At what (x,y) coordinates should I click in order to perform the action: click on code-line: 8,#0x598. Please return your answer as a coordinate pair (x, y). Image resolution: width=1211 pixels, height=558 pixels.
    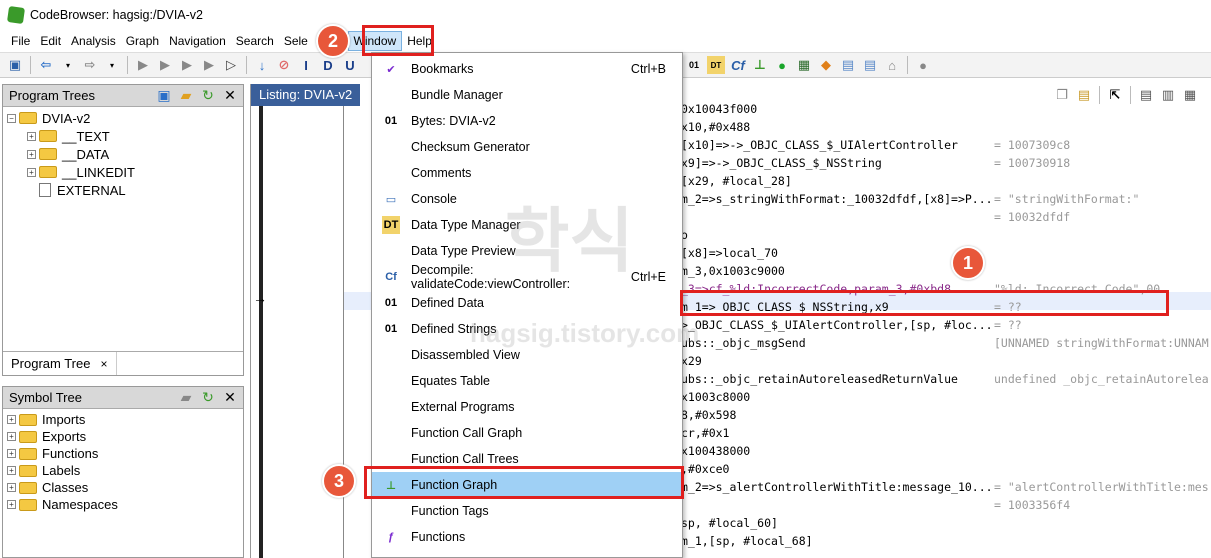
    Looking at the image, I should click on (708, 415).